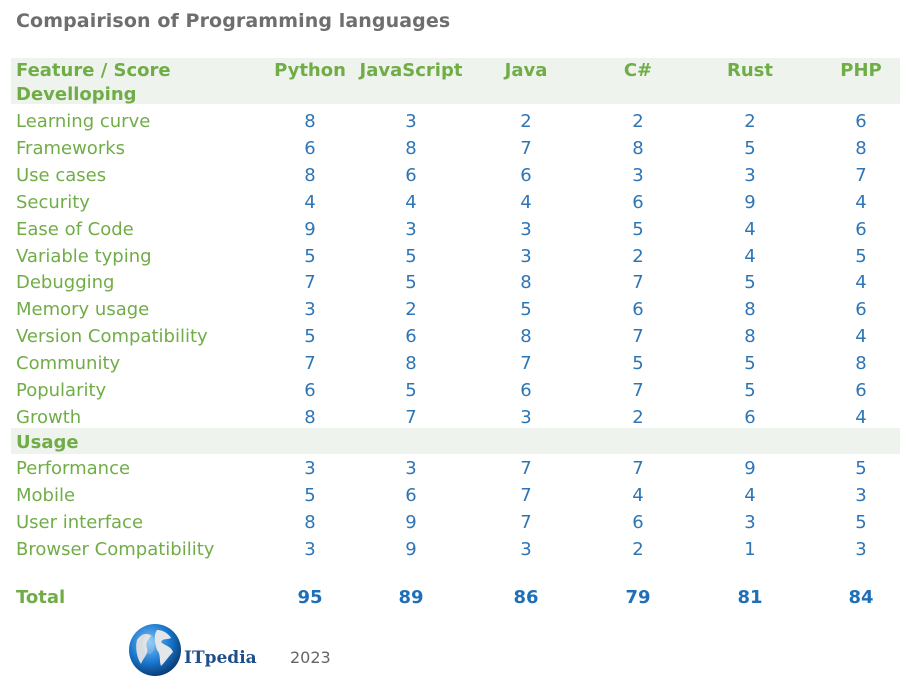 The image size is (900, 692). I want to click on feature-label: Memory usage, so click(83, 310).